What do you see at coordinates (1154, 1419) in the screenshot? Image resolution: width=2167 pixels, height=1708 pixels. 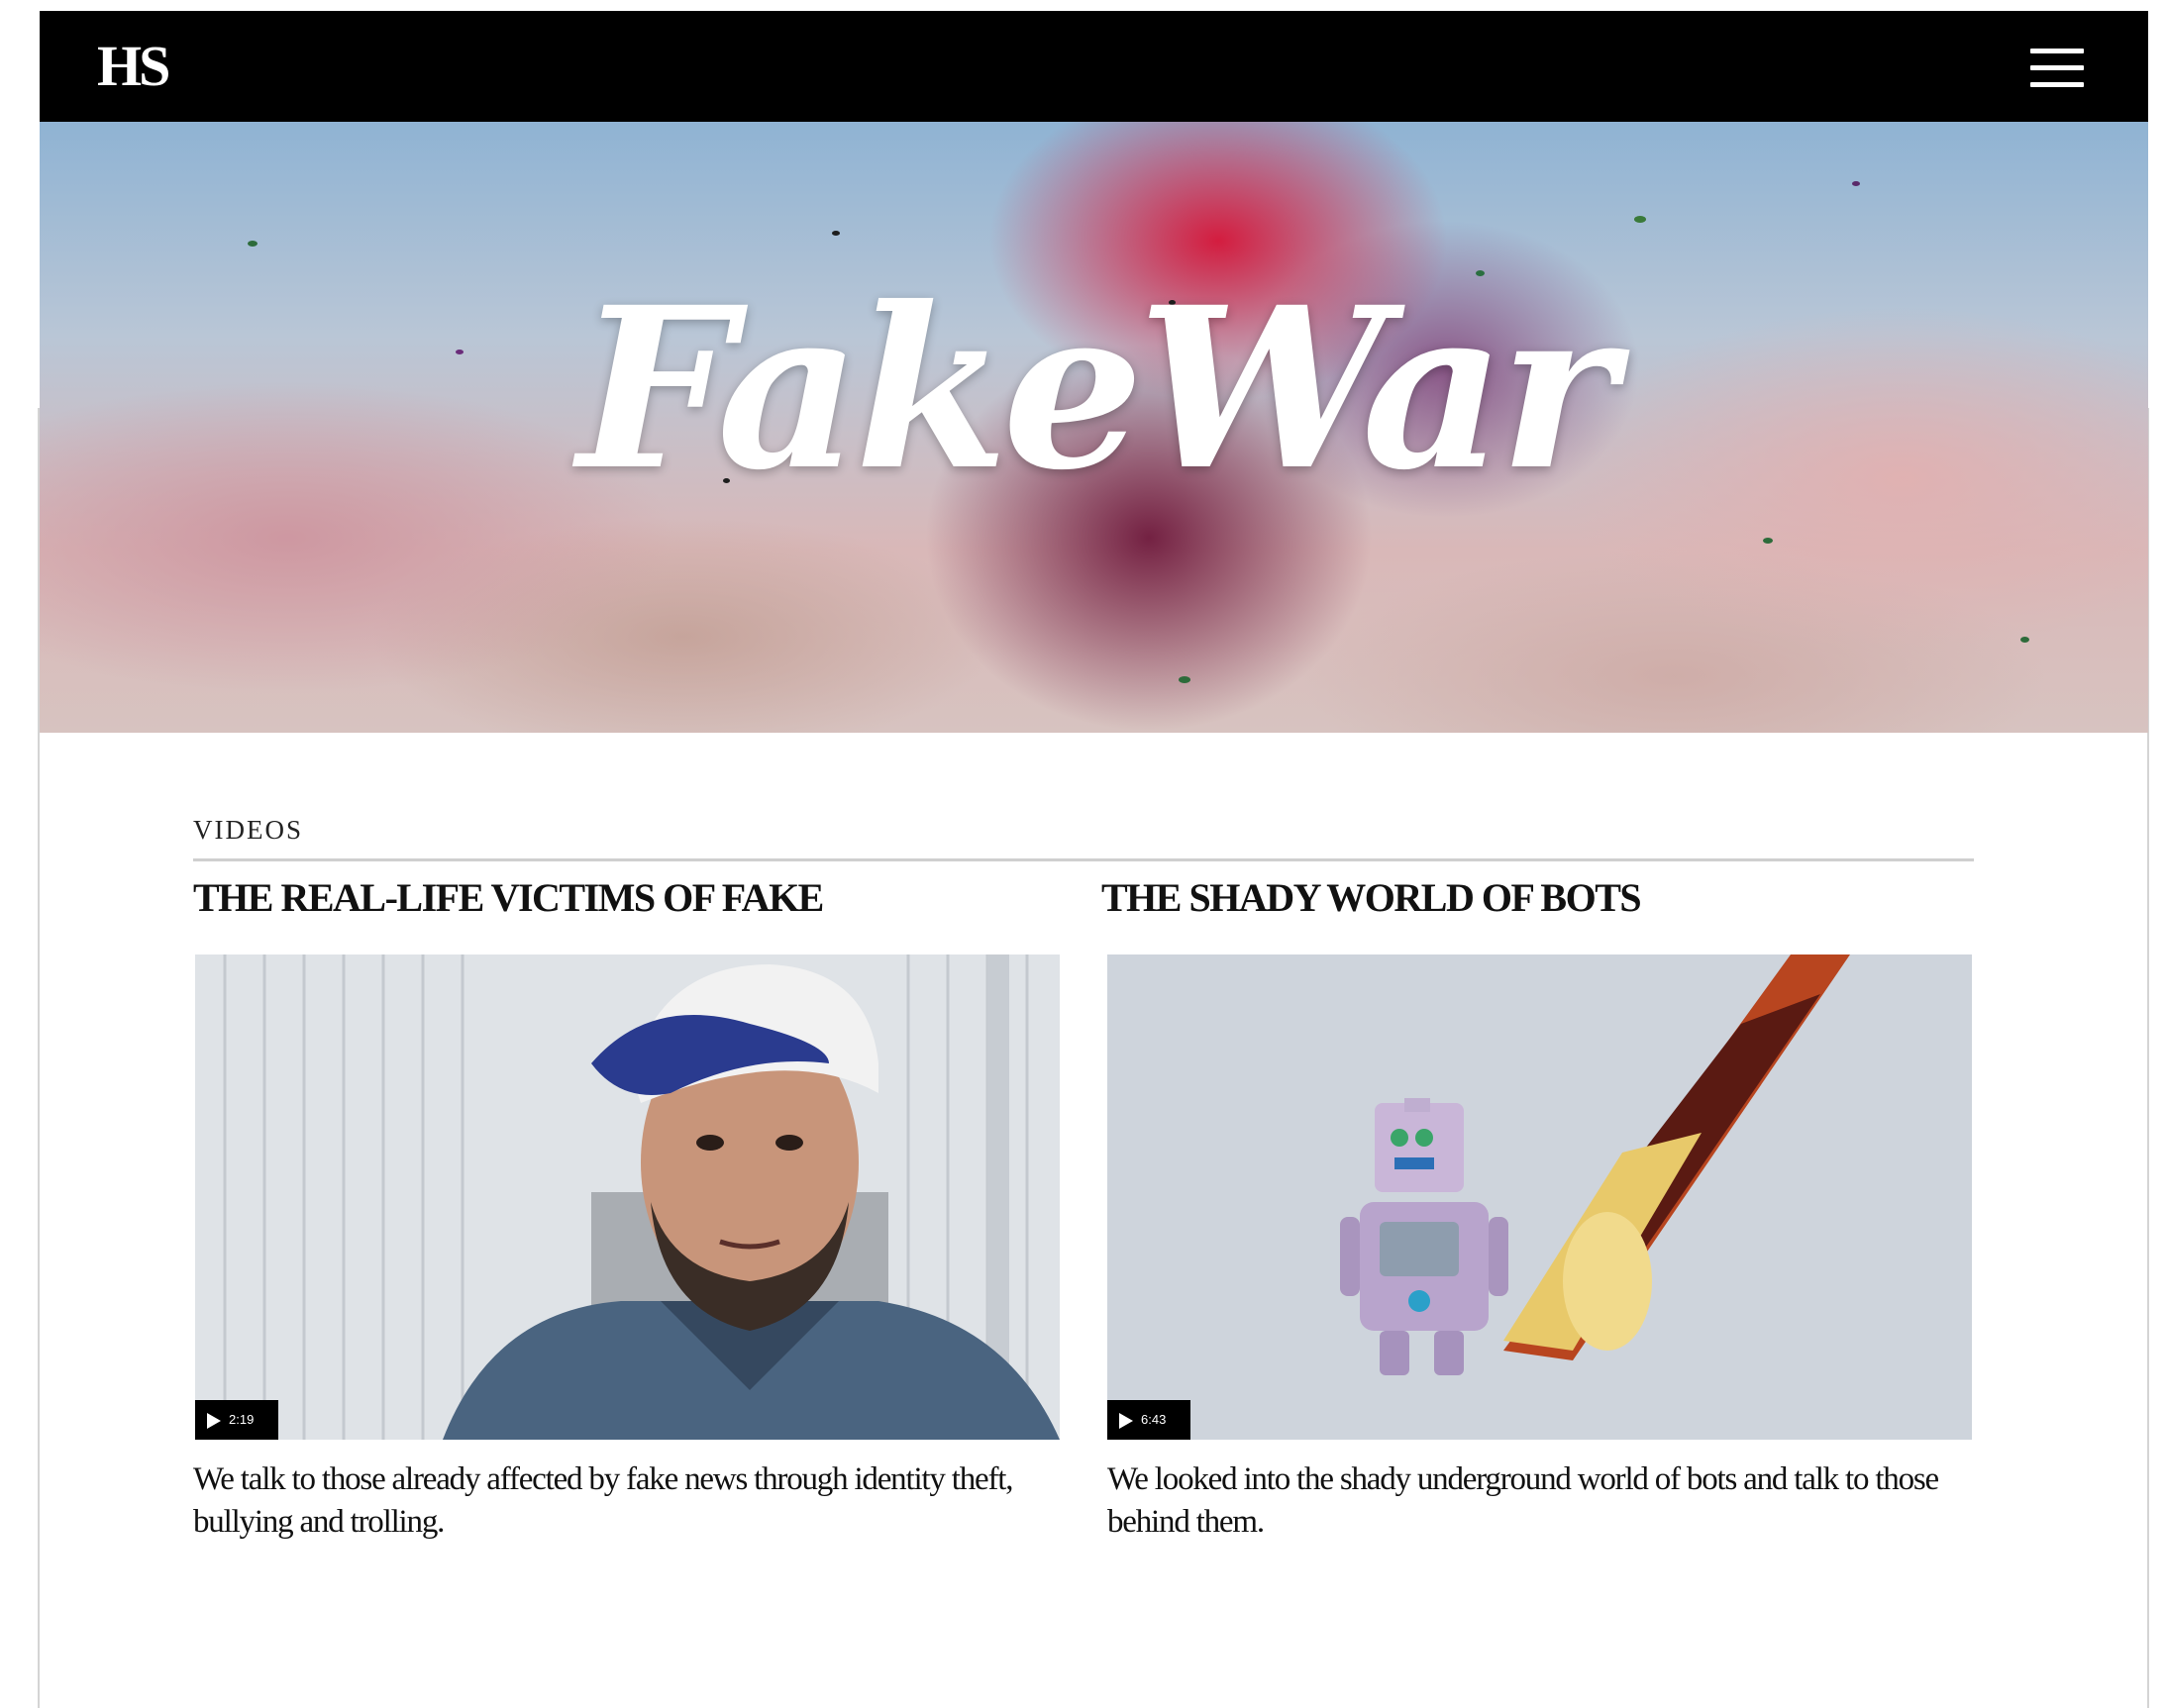 I see `video-duration: 6:43` at bounding box center [1154, 1419].